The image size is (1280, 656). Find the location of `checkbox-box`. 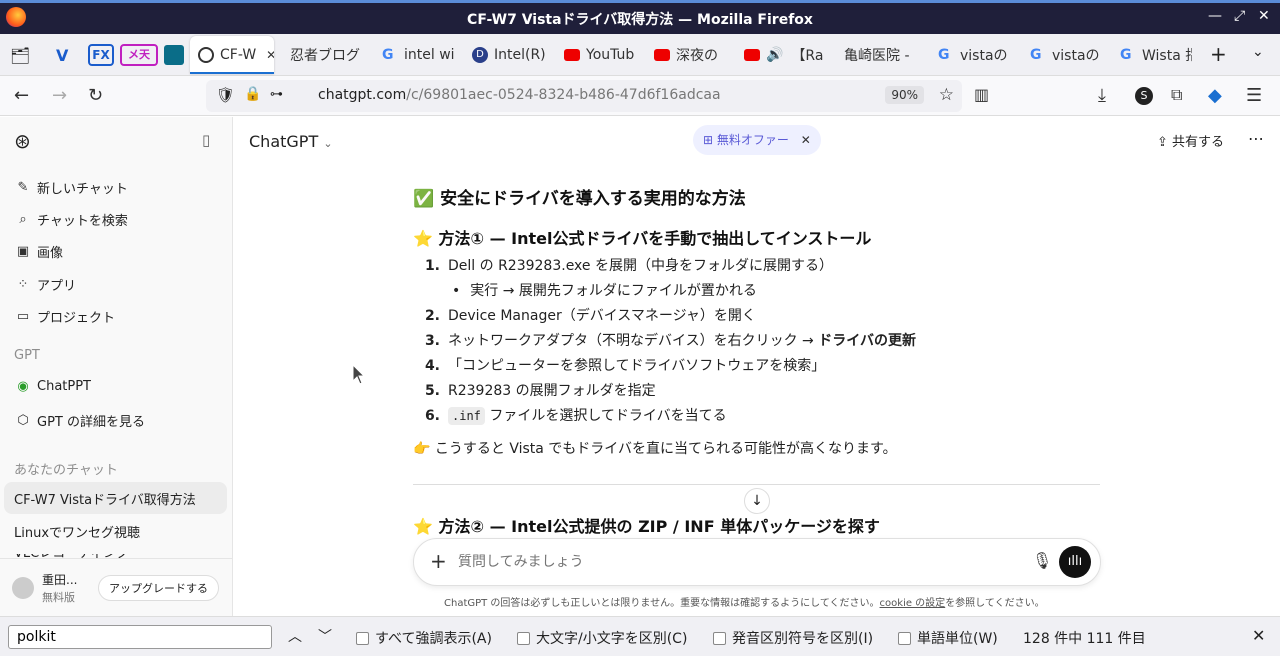

checkbox-box is located at coordinates (362, 638).